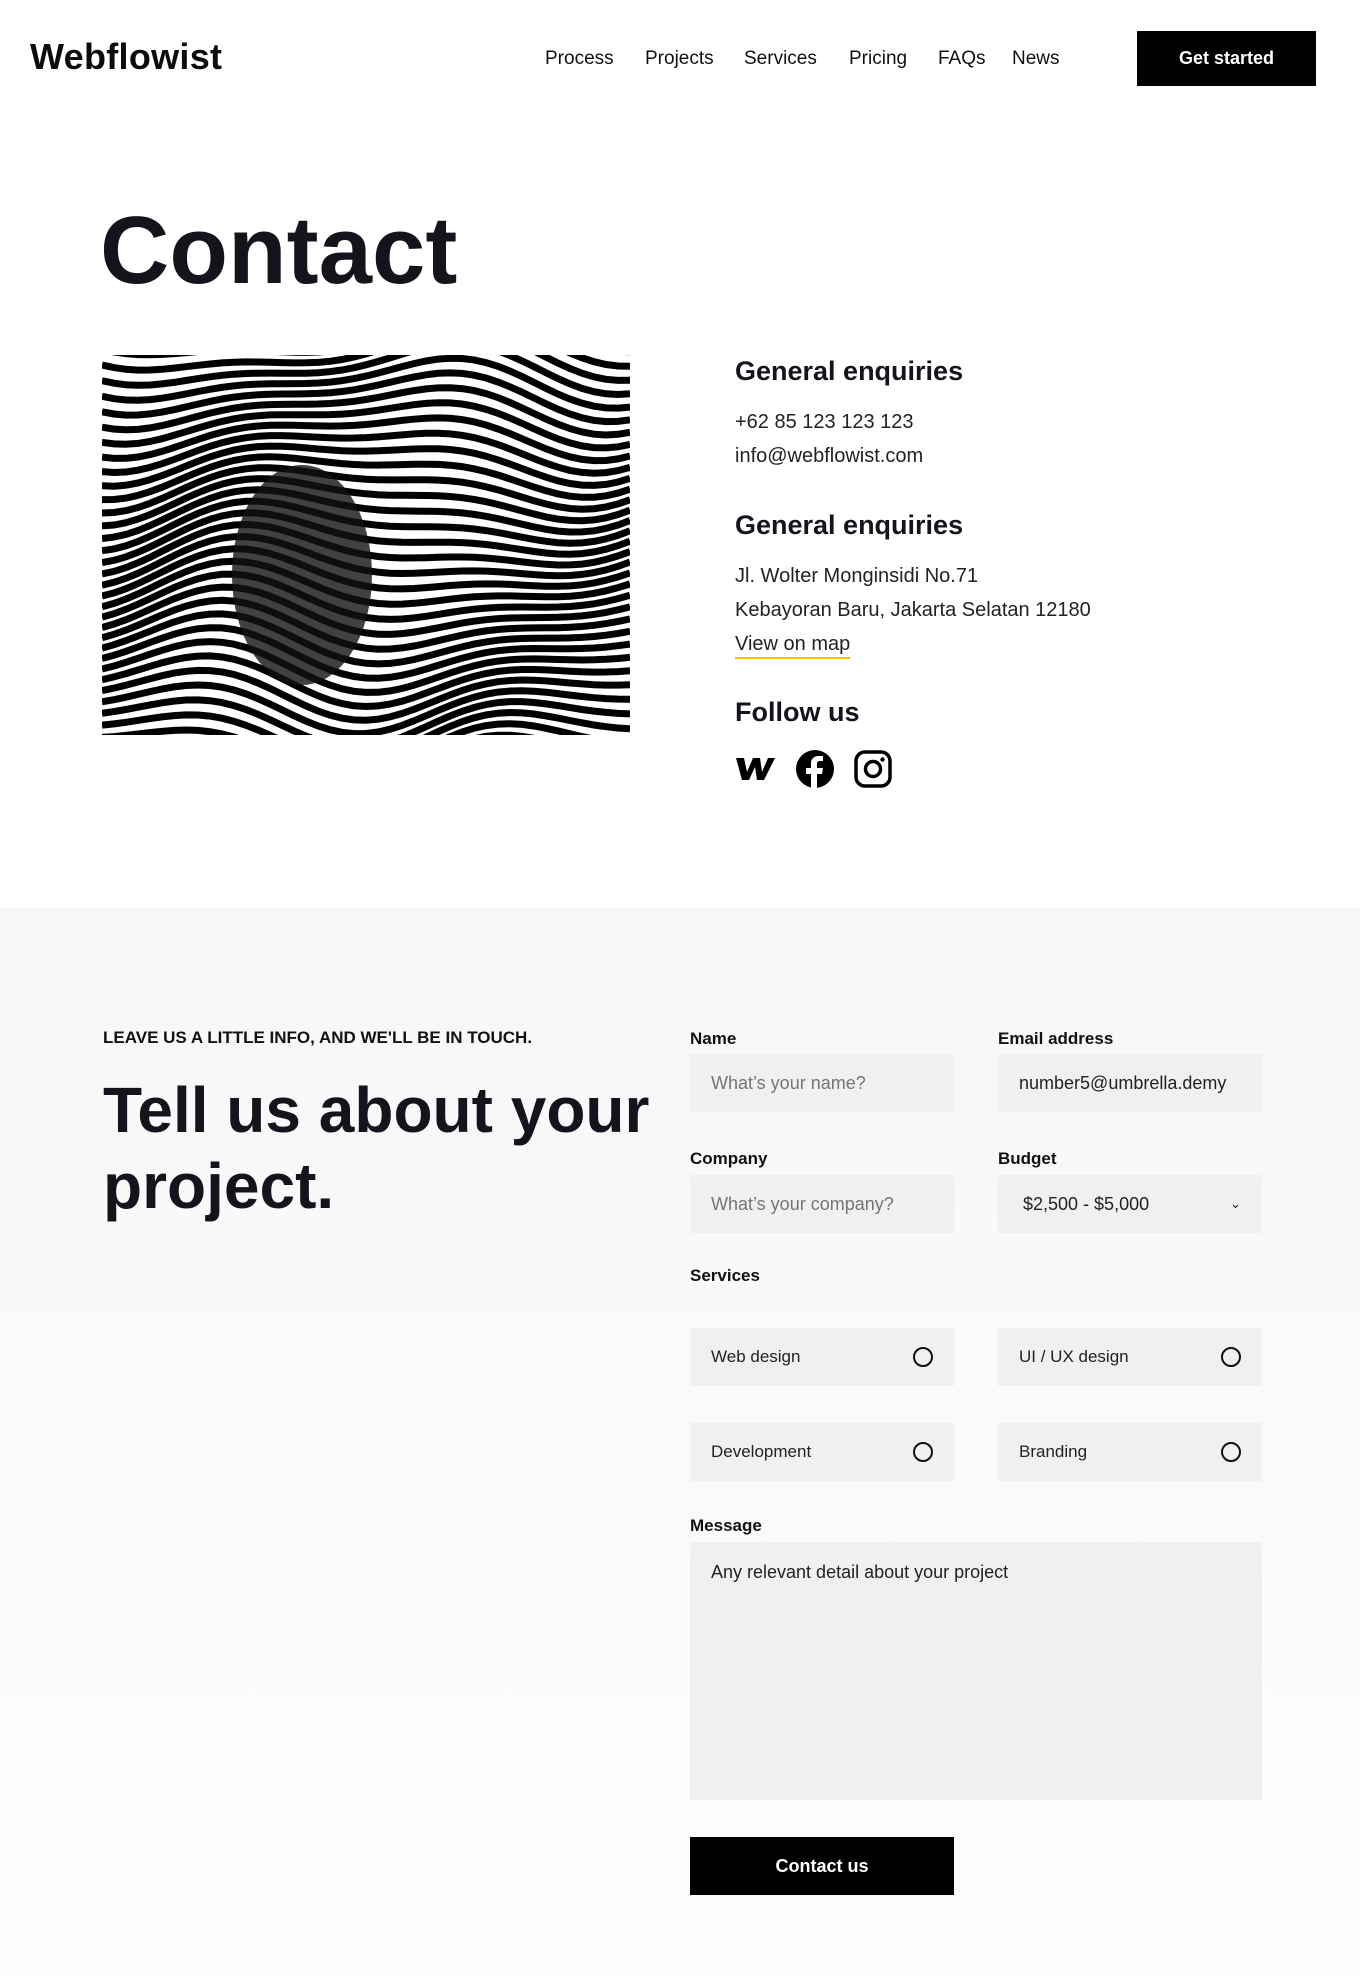 Image resolution: width=1360 pixels, height=1976 pixels. Describe the element at coordinates (1056, 1038) in the screenshot. I see `email-label: Email address` at that location.